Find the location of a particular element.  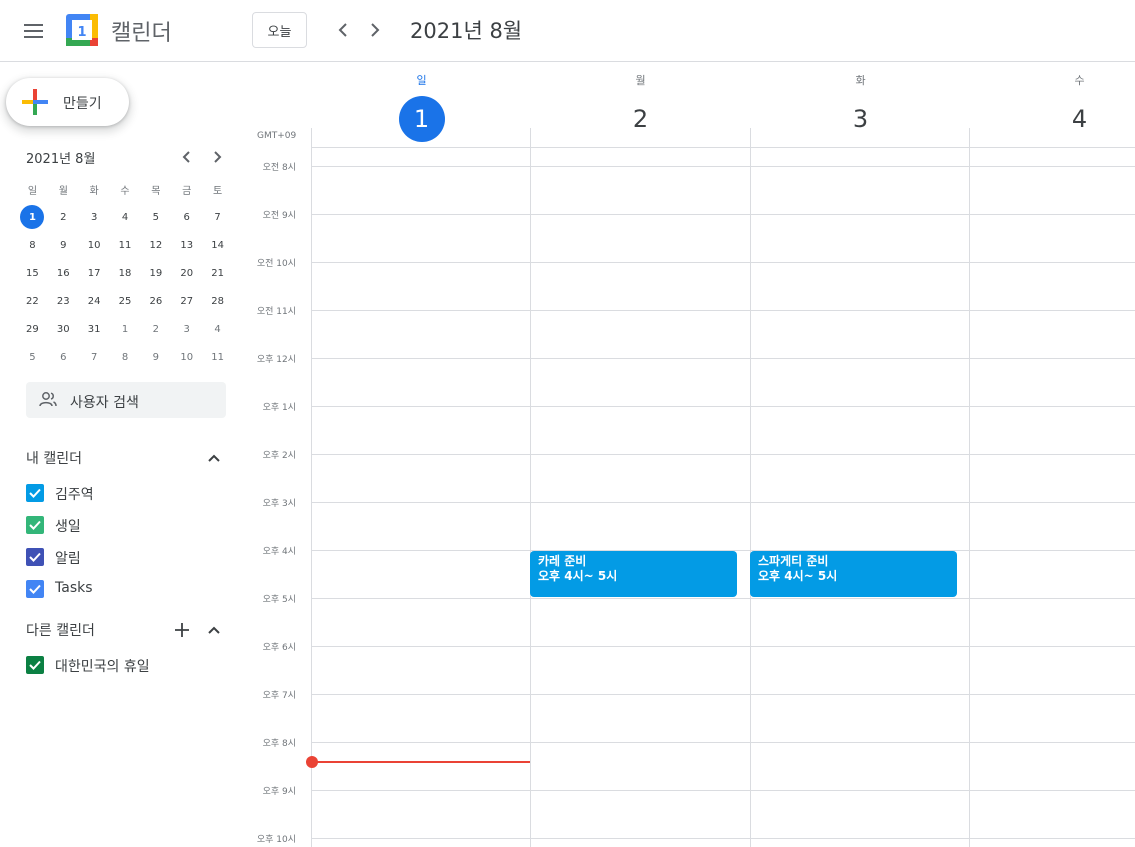

event-chip: 스파게티 준비 오후 4시~ 5시 is located at coordinates (853, 574).